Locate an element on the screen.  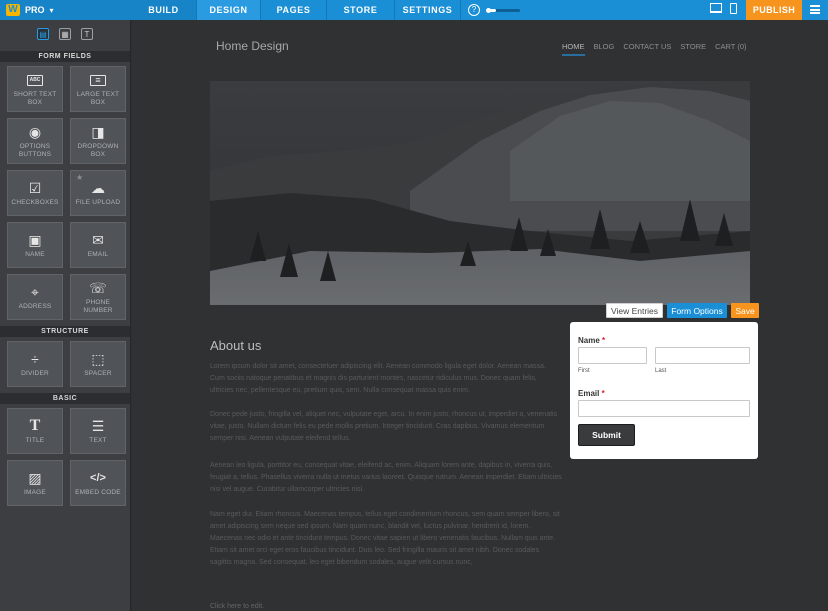
section-title-structure: STRUCTURE is located at coordinates (65, 331).